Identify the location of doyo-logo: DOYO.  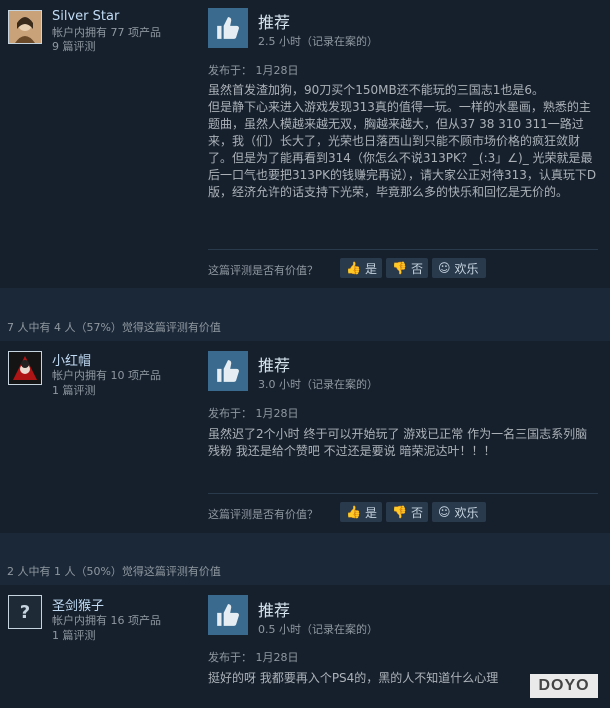
(564, 686).